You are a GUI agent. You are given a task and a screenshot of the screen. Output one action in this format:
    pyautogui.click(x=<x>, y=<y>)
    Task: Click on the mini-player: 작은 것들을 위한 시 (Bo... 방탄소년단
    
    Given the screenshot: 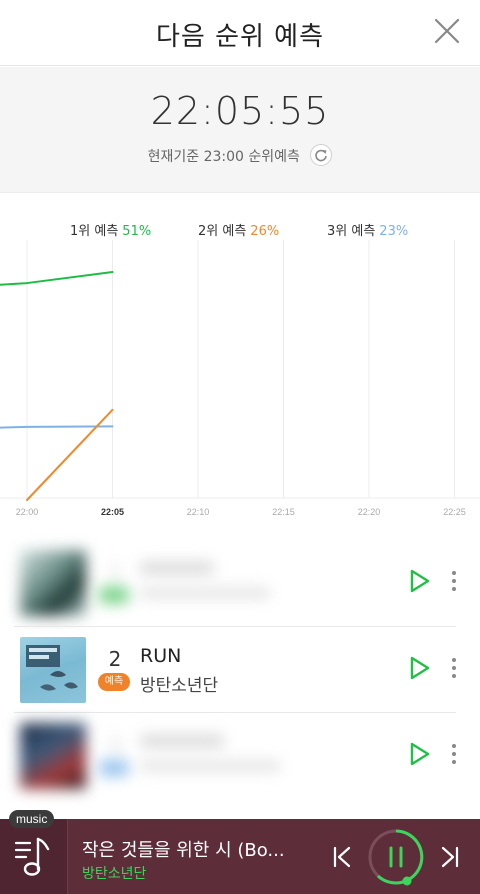 What is the action you would take?
    pyautogui.click(x=240, y=856)
    